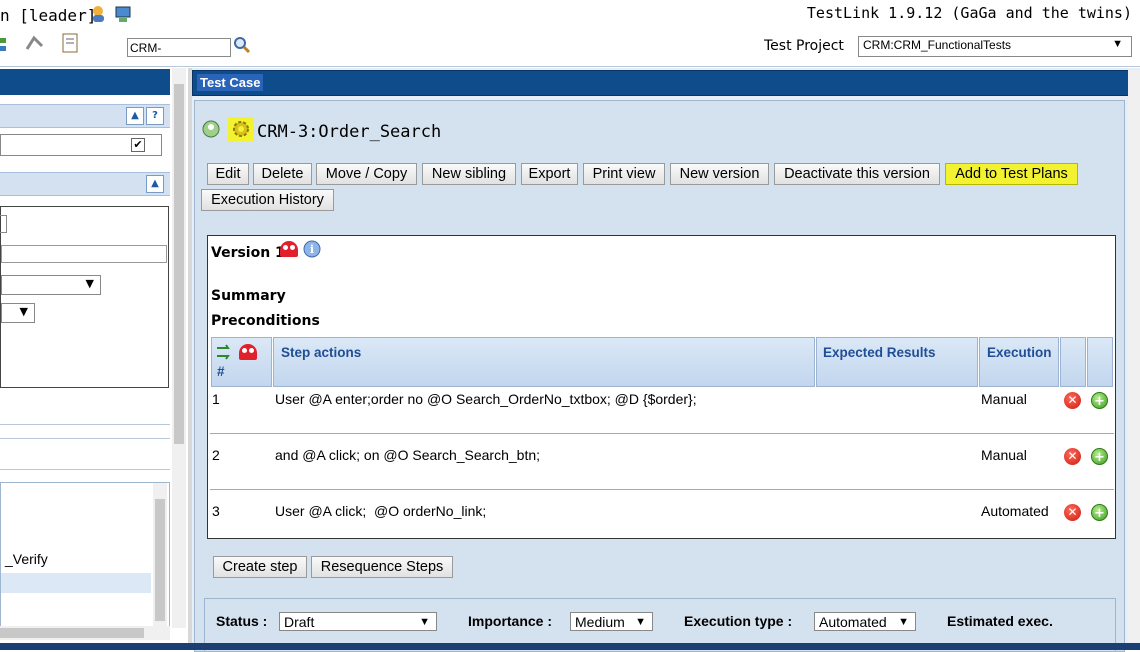  Describe the element at coordinates (660, 83) in the screenshot. I see `test-case-header: Test Case` at that location.